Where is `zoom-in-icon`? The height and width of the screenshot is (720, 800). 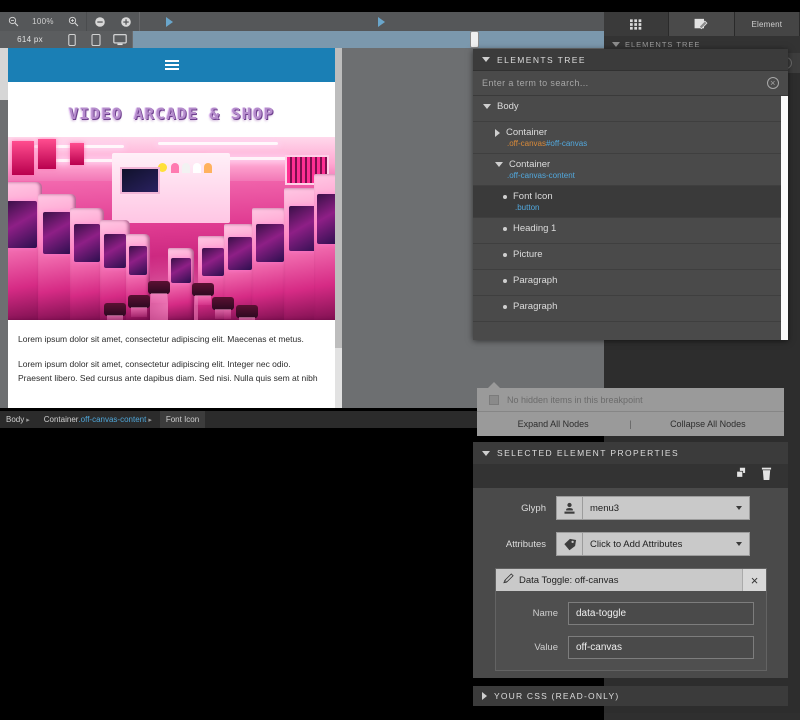 zoom-in-icon is located at coordinates (73, 21).